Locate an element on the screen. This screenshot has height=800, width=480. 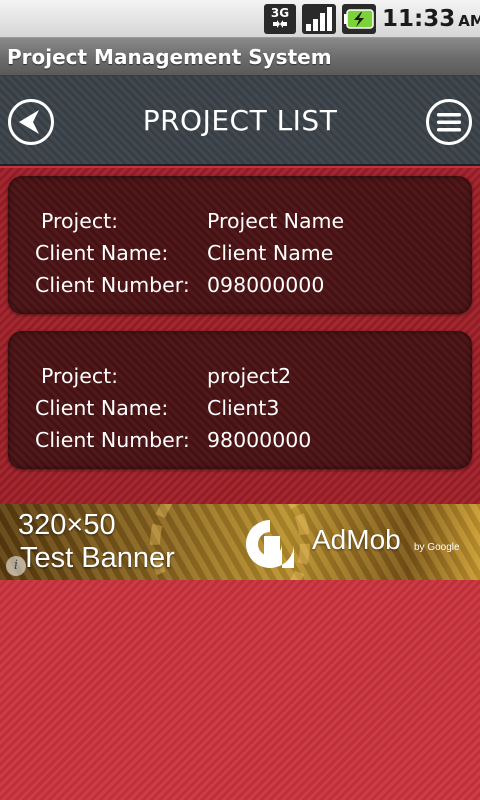
page-title: PROJECT LIST is located at coordinates (240, 120).